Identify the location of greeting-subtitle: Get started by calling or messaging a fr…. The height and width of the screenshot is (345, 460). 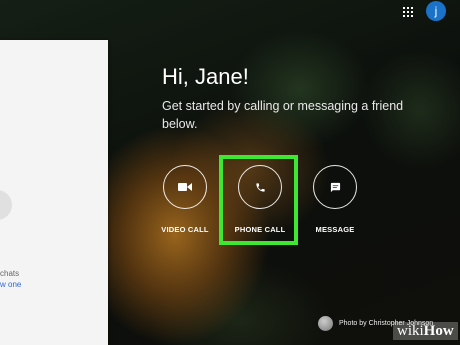
(283, 115).